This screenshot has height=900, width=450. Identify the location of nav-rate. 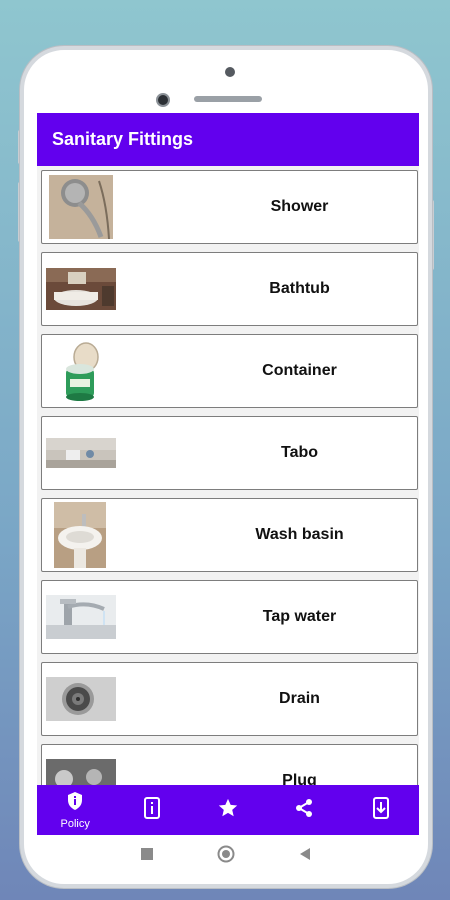
(228, 810).